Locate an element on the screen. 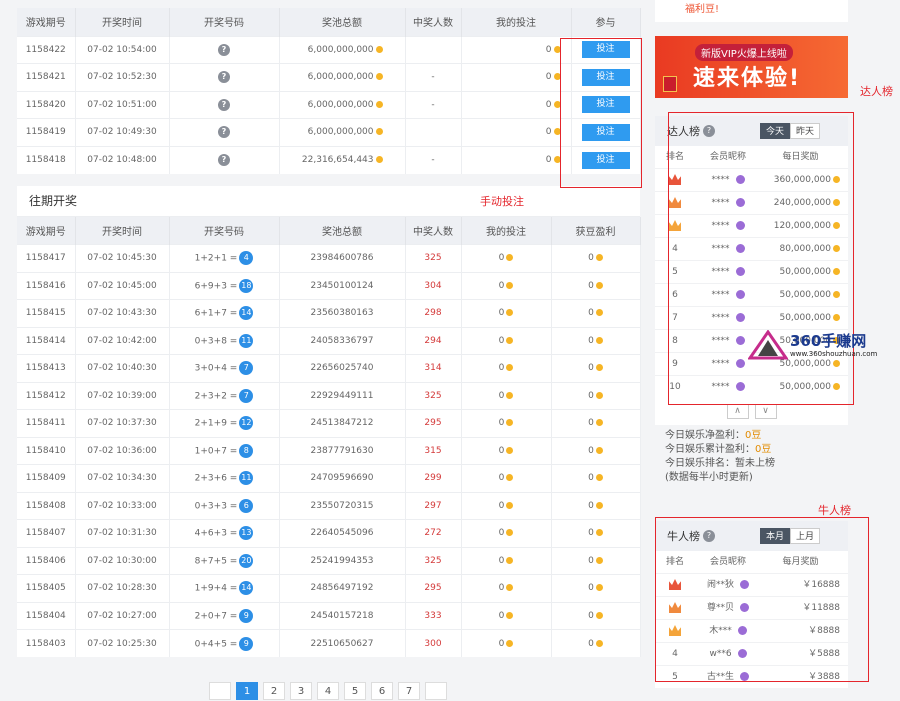 The image size is (900, 701). draw-time: 07-02 10:43:30 is located at coordinates (122, 313).